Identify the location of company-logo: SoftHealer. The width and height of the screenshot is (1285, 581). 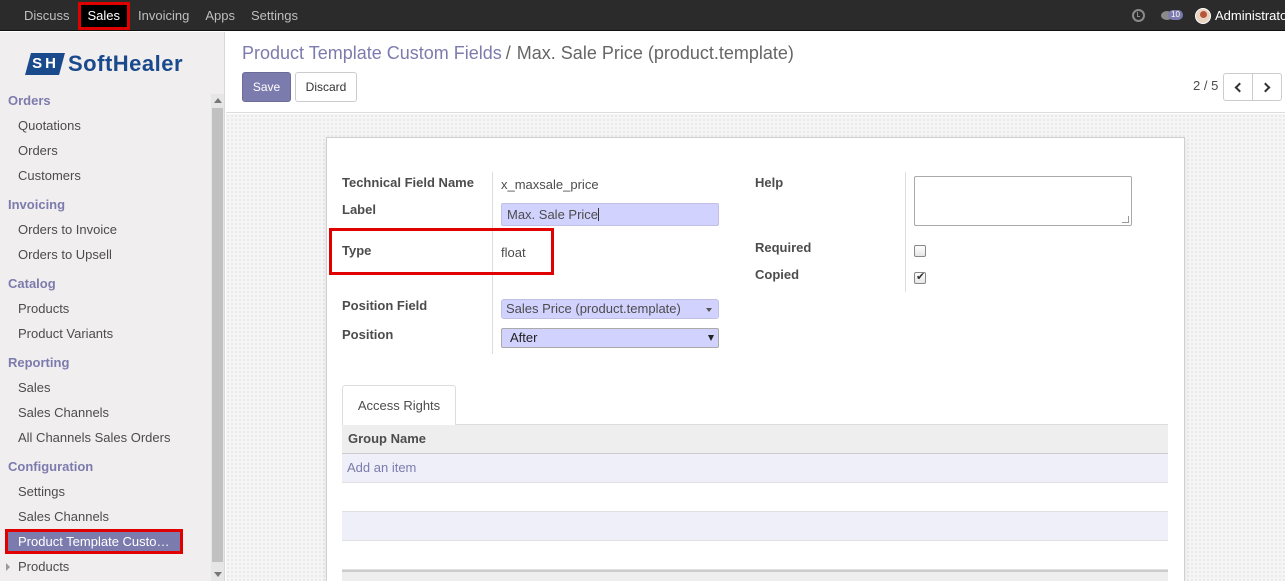
(111, 64).